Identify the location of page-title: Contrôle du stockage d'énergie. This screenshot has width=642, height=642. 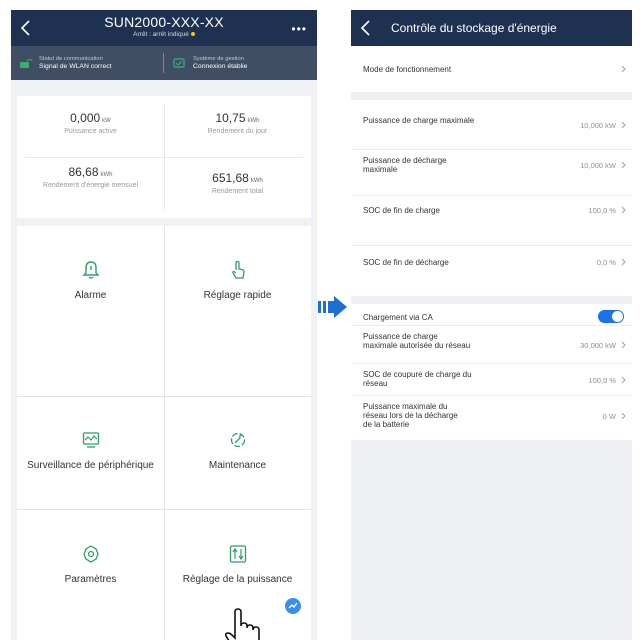
(474, 28).